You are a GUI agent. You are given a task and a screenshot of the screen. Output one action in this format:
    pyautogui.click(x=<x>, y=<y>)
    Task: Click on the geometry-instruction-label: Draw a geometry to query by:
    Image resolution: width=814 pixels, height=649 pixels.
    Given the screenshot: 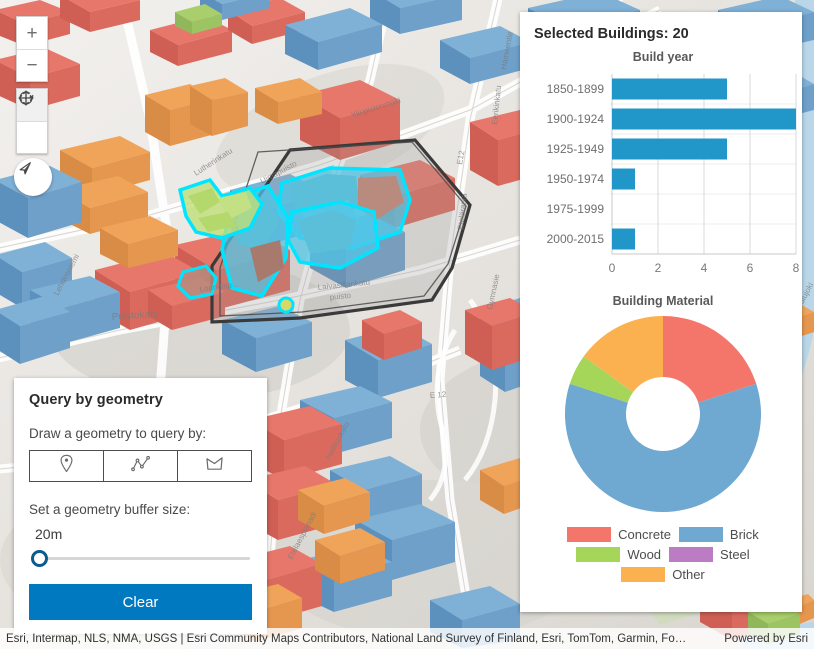 What is the action you would take?
    pyautogui.click(x=118, y=433)
    